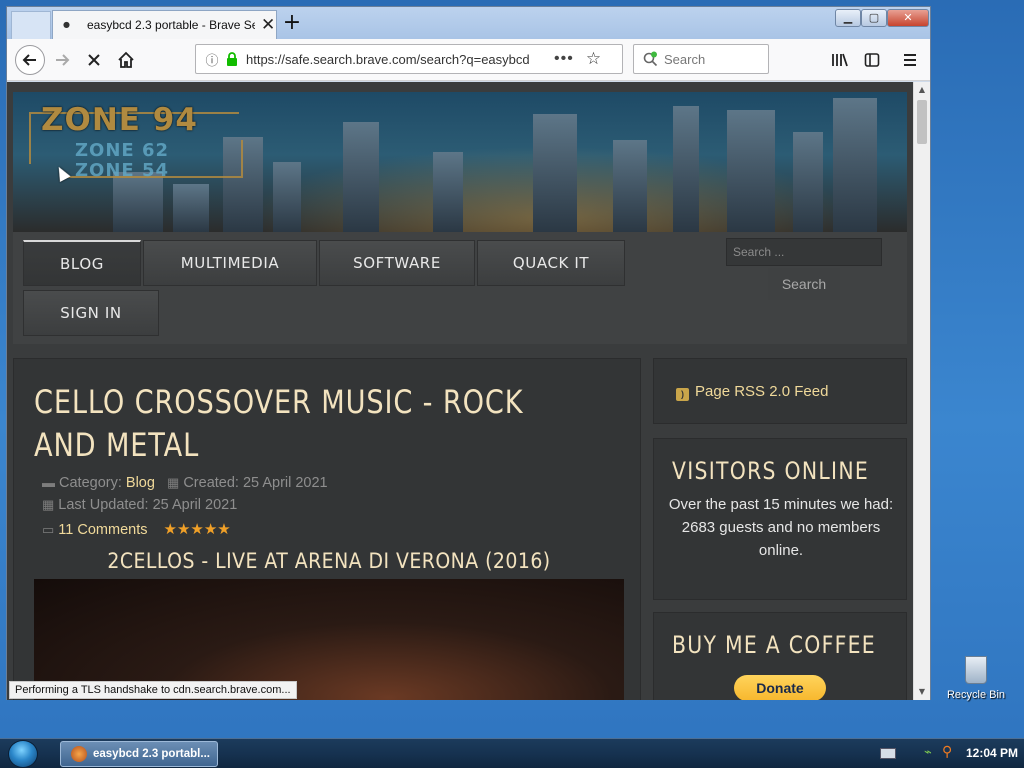 The height and width of the screenshot is (768, 1024). Describe the element at coordinates (48, 529) in the screenshot. I see `comment-icon: ▭` at that location.